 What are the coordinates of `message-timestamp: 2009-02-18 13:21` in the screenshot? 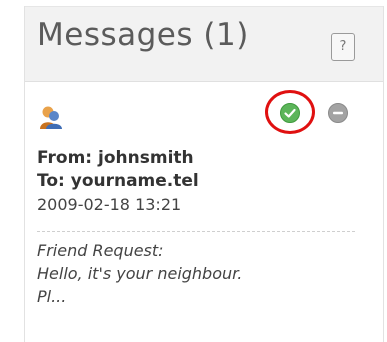 It's located at (109, 204).